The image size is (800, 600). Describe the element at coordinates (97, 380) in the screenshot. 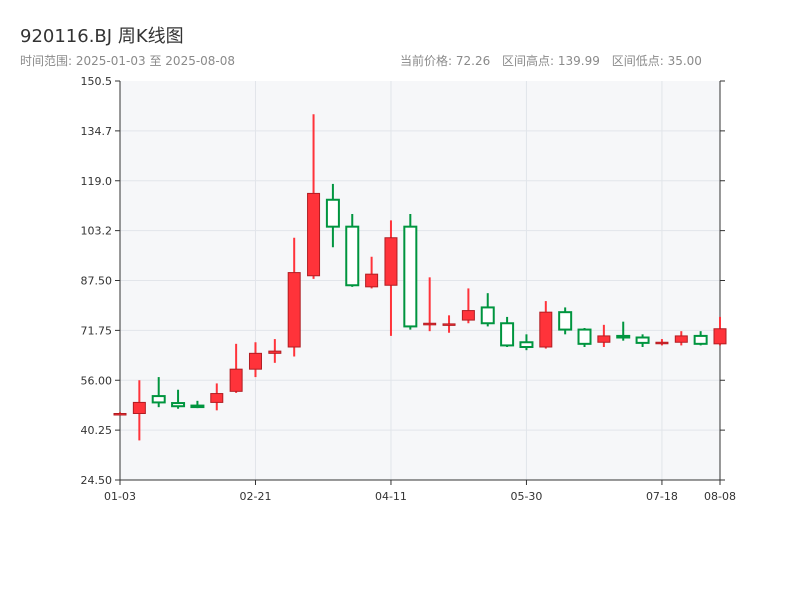

I see `y-tick-label: 56.00` at that location.